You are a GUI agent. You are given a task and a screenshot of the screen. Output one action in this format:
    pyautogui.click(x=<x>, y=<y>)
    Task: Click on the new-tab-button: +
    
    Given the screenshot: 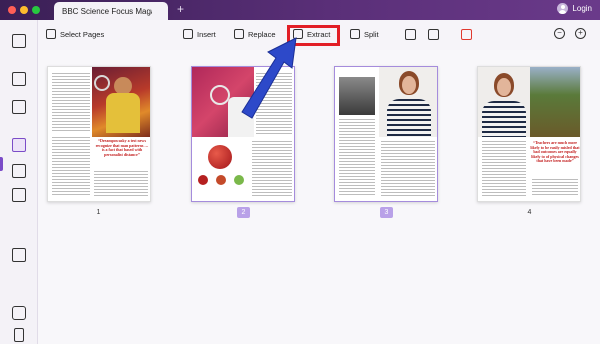 What is the action you would take?
    pyautogui.click(x=180, y=9)
    